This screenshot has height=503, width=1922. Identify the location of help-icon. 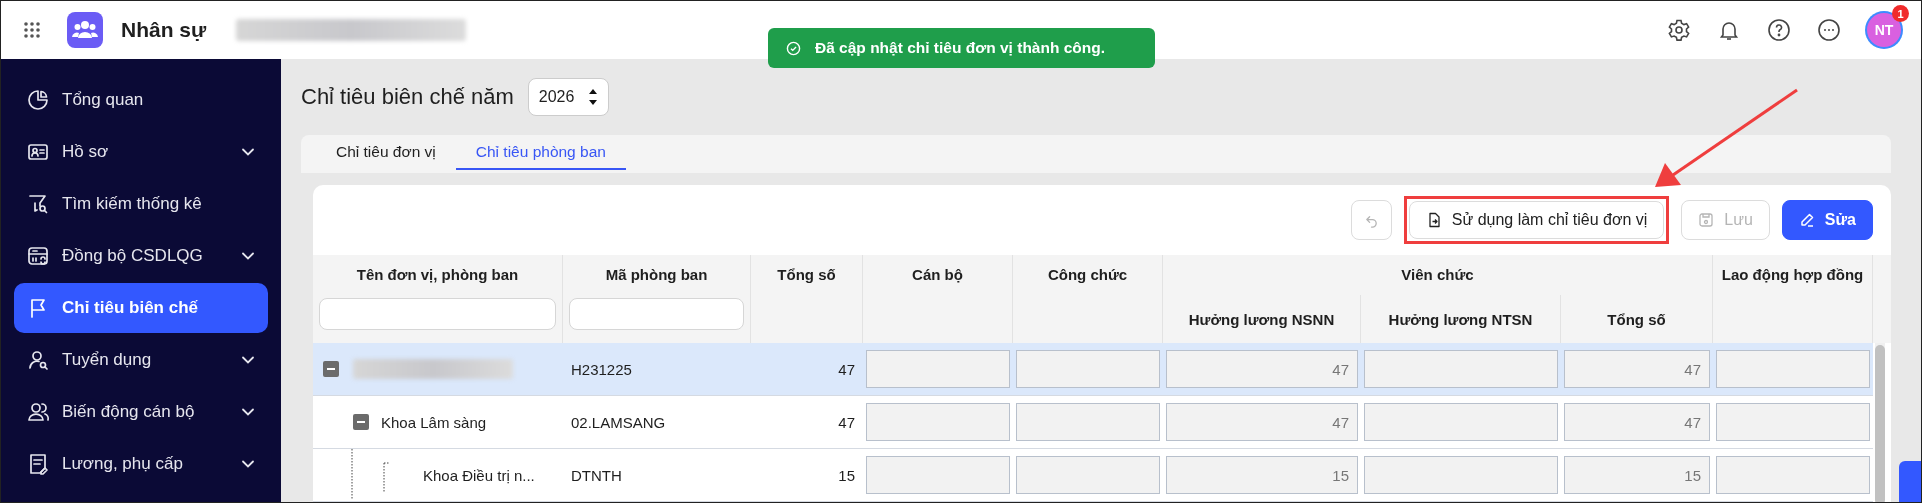
(1779, 30).